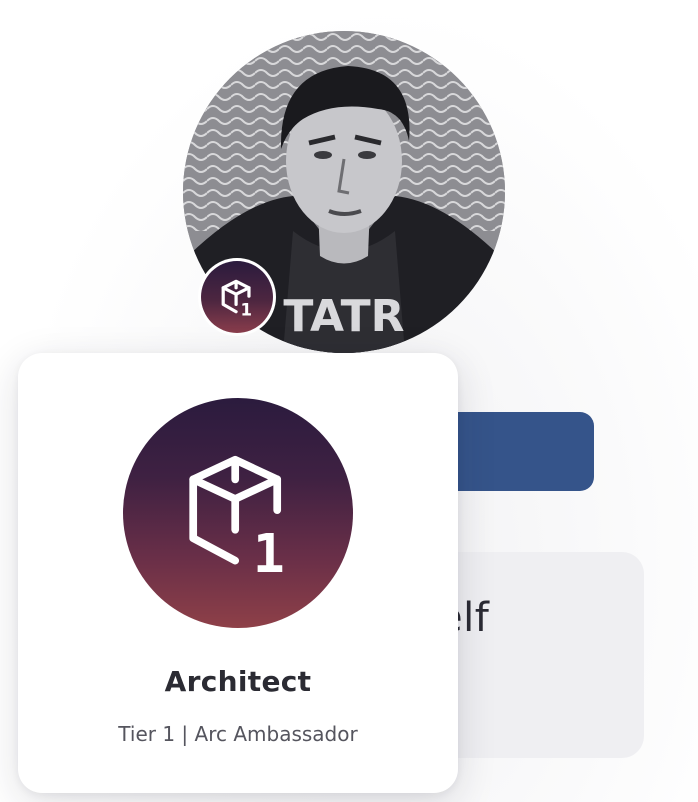 This screenshot has height=802, width=698. Describe the element at coordinates (343, 316) in the screenshot. I see `svg-text: TATR` at that location.